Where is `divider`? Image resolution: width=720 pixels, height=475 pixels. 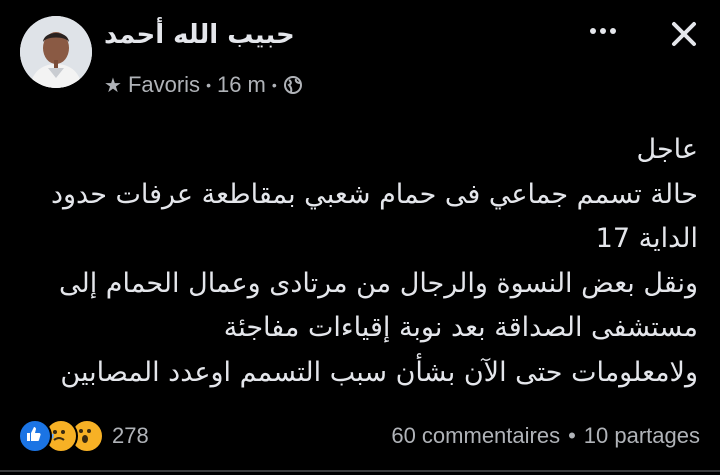 divider is located at coordinates (360, 471).